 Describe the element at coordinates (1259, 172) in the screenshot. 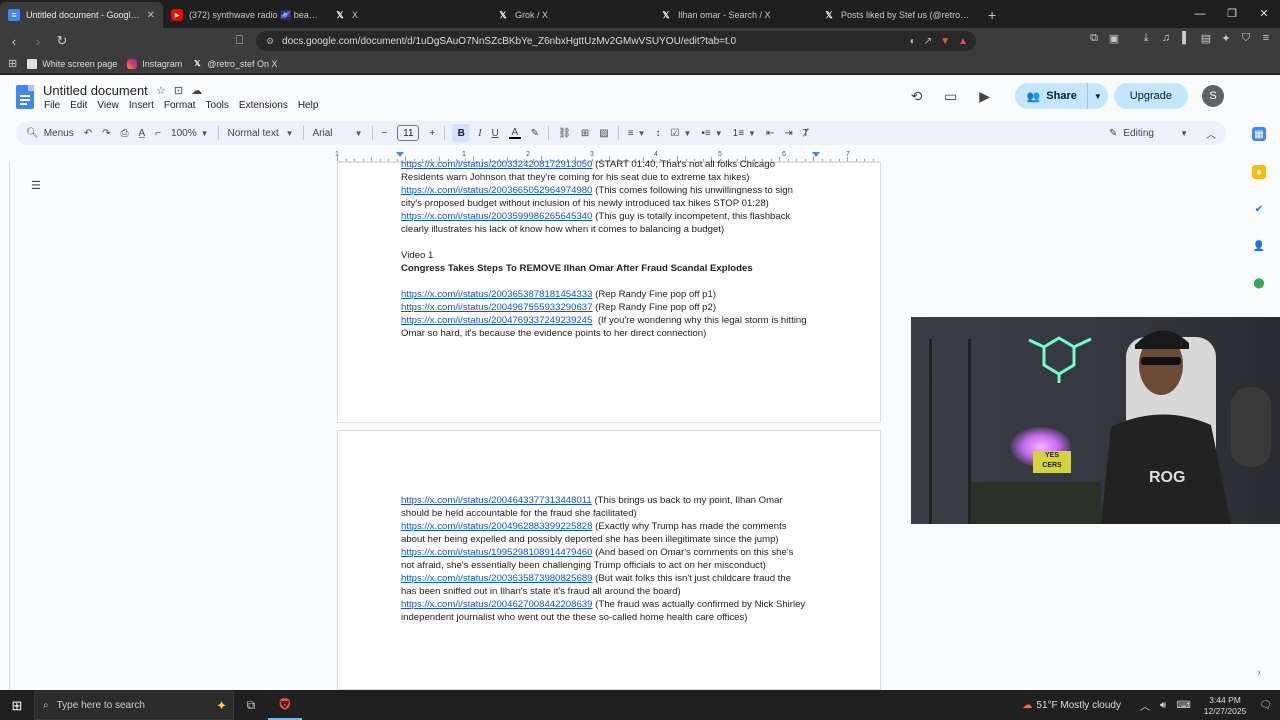

I see `keep-icon: ●` at that location.